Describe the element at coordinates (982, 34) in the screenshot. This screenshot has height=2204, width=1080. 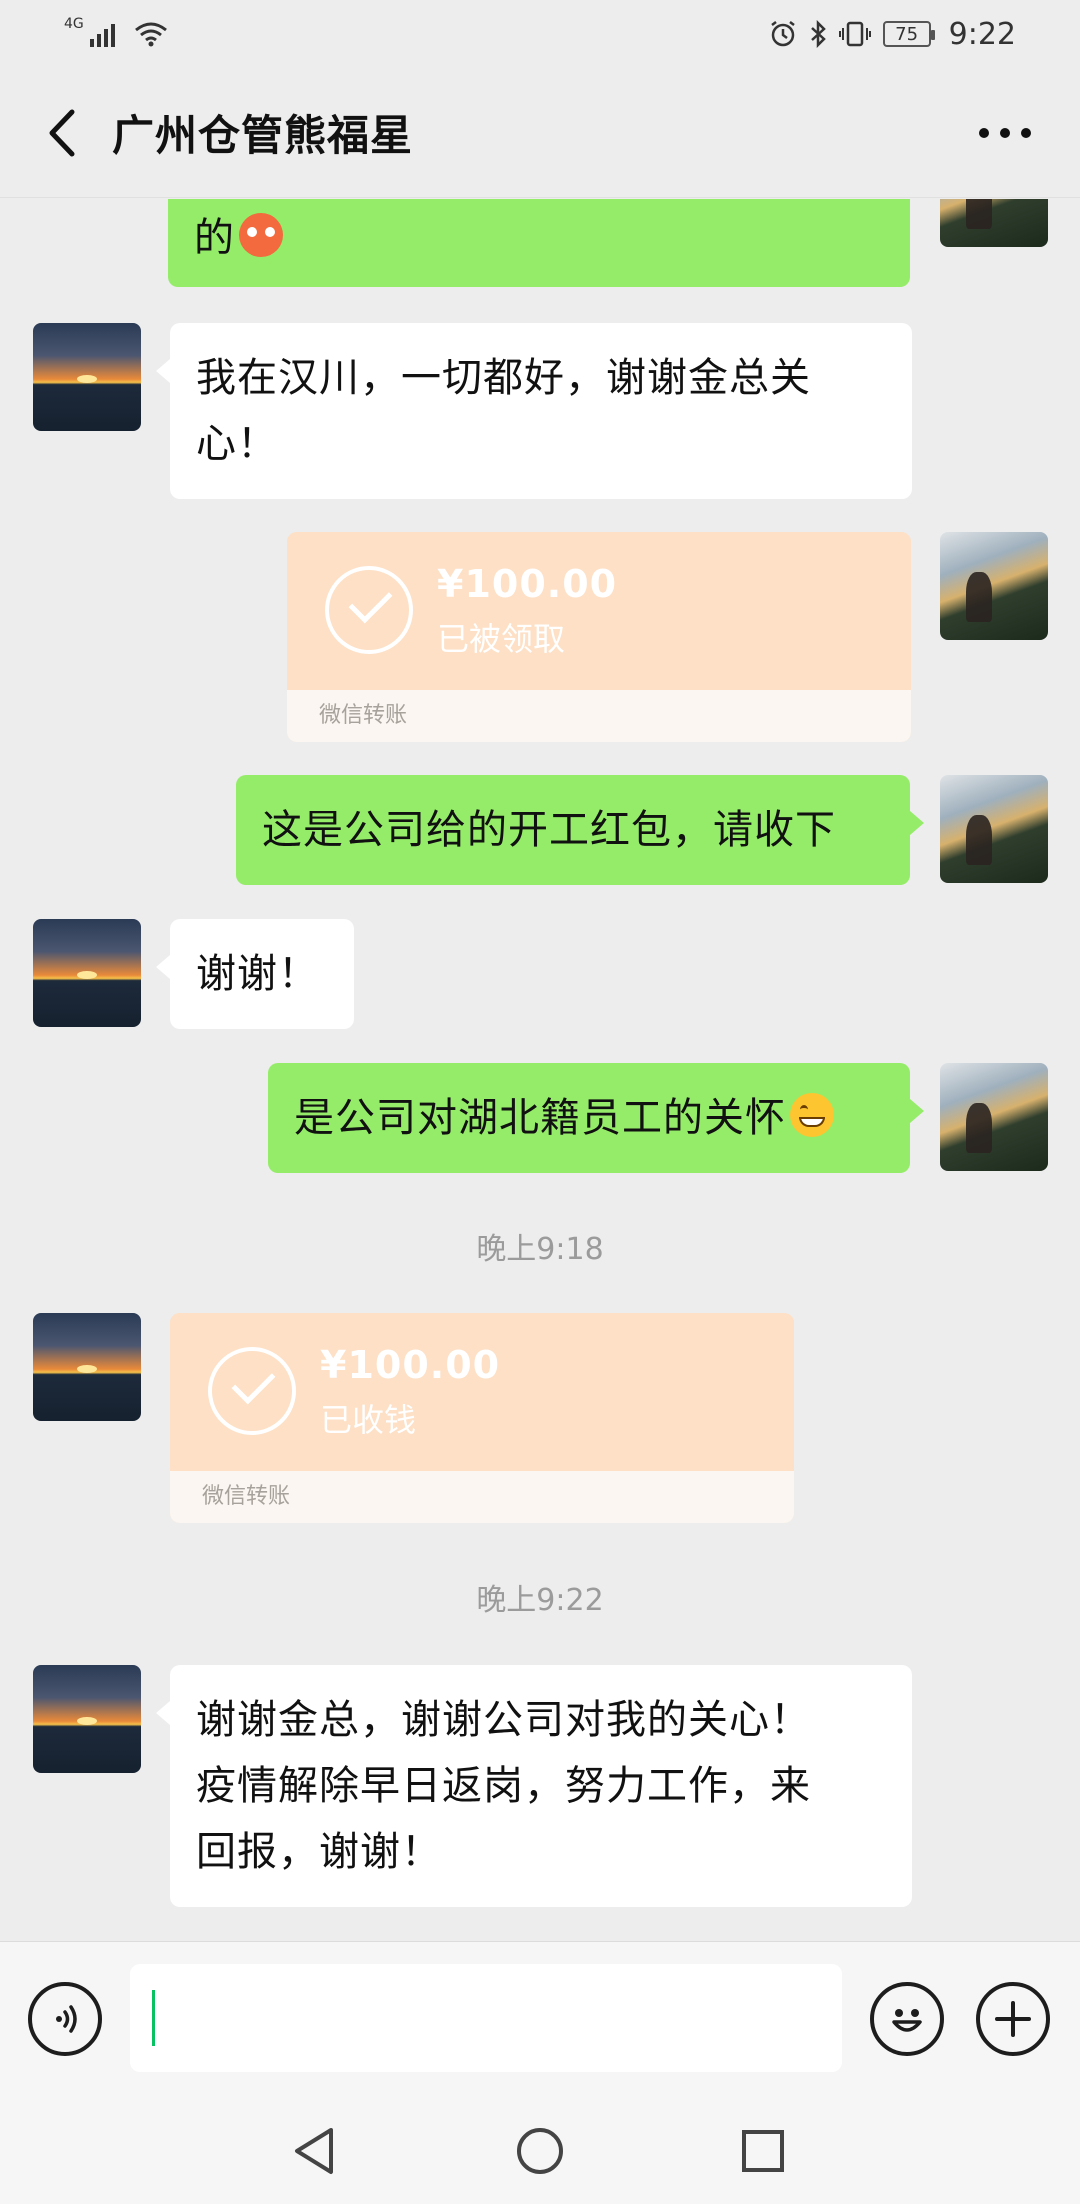
I see `status-time: 9:22` at that location.